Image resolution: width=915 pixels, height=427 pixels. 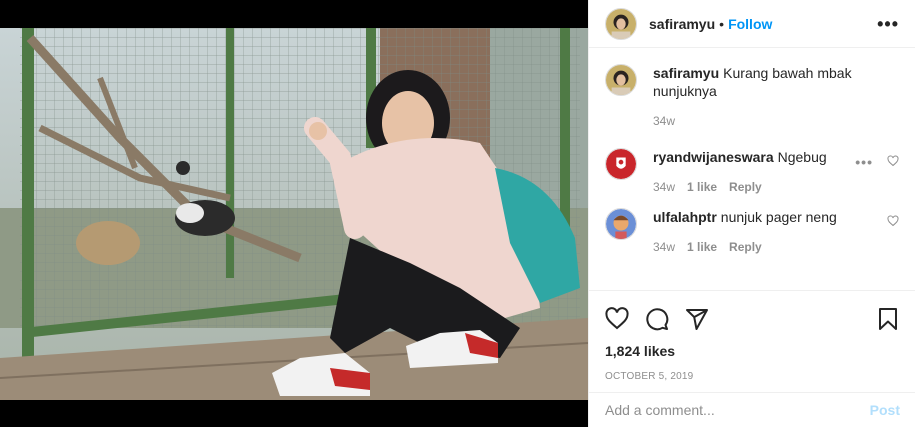 I want to click on share-paper-plane-icon, so click(x=705, y=319).